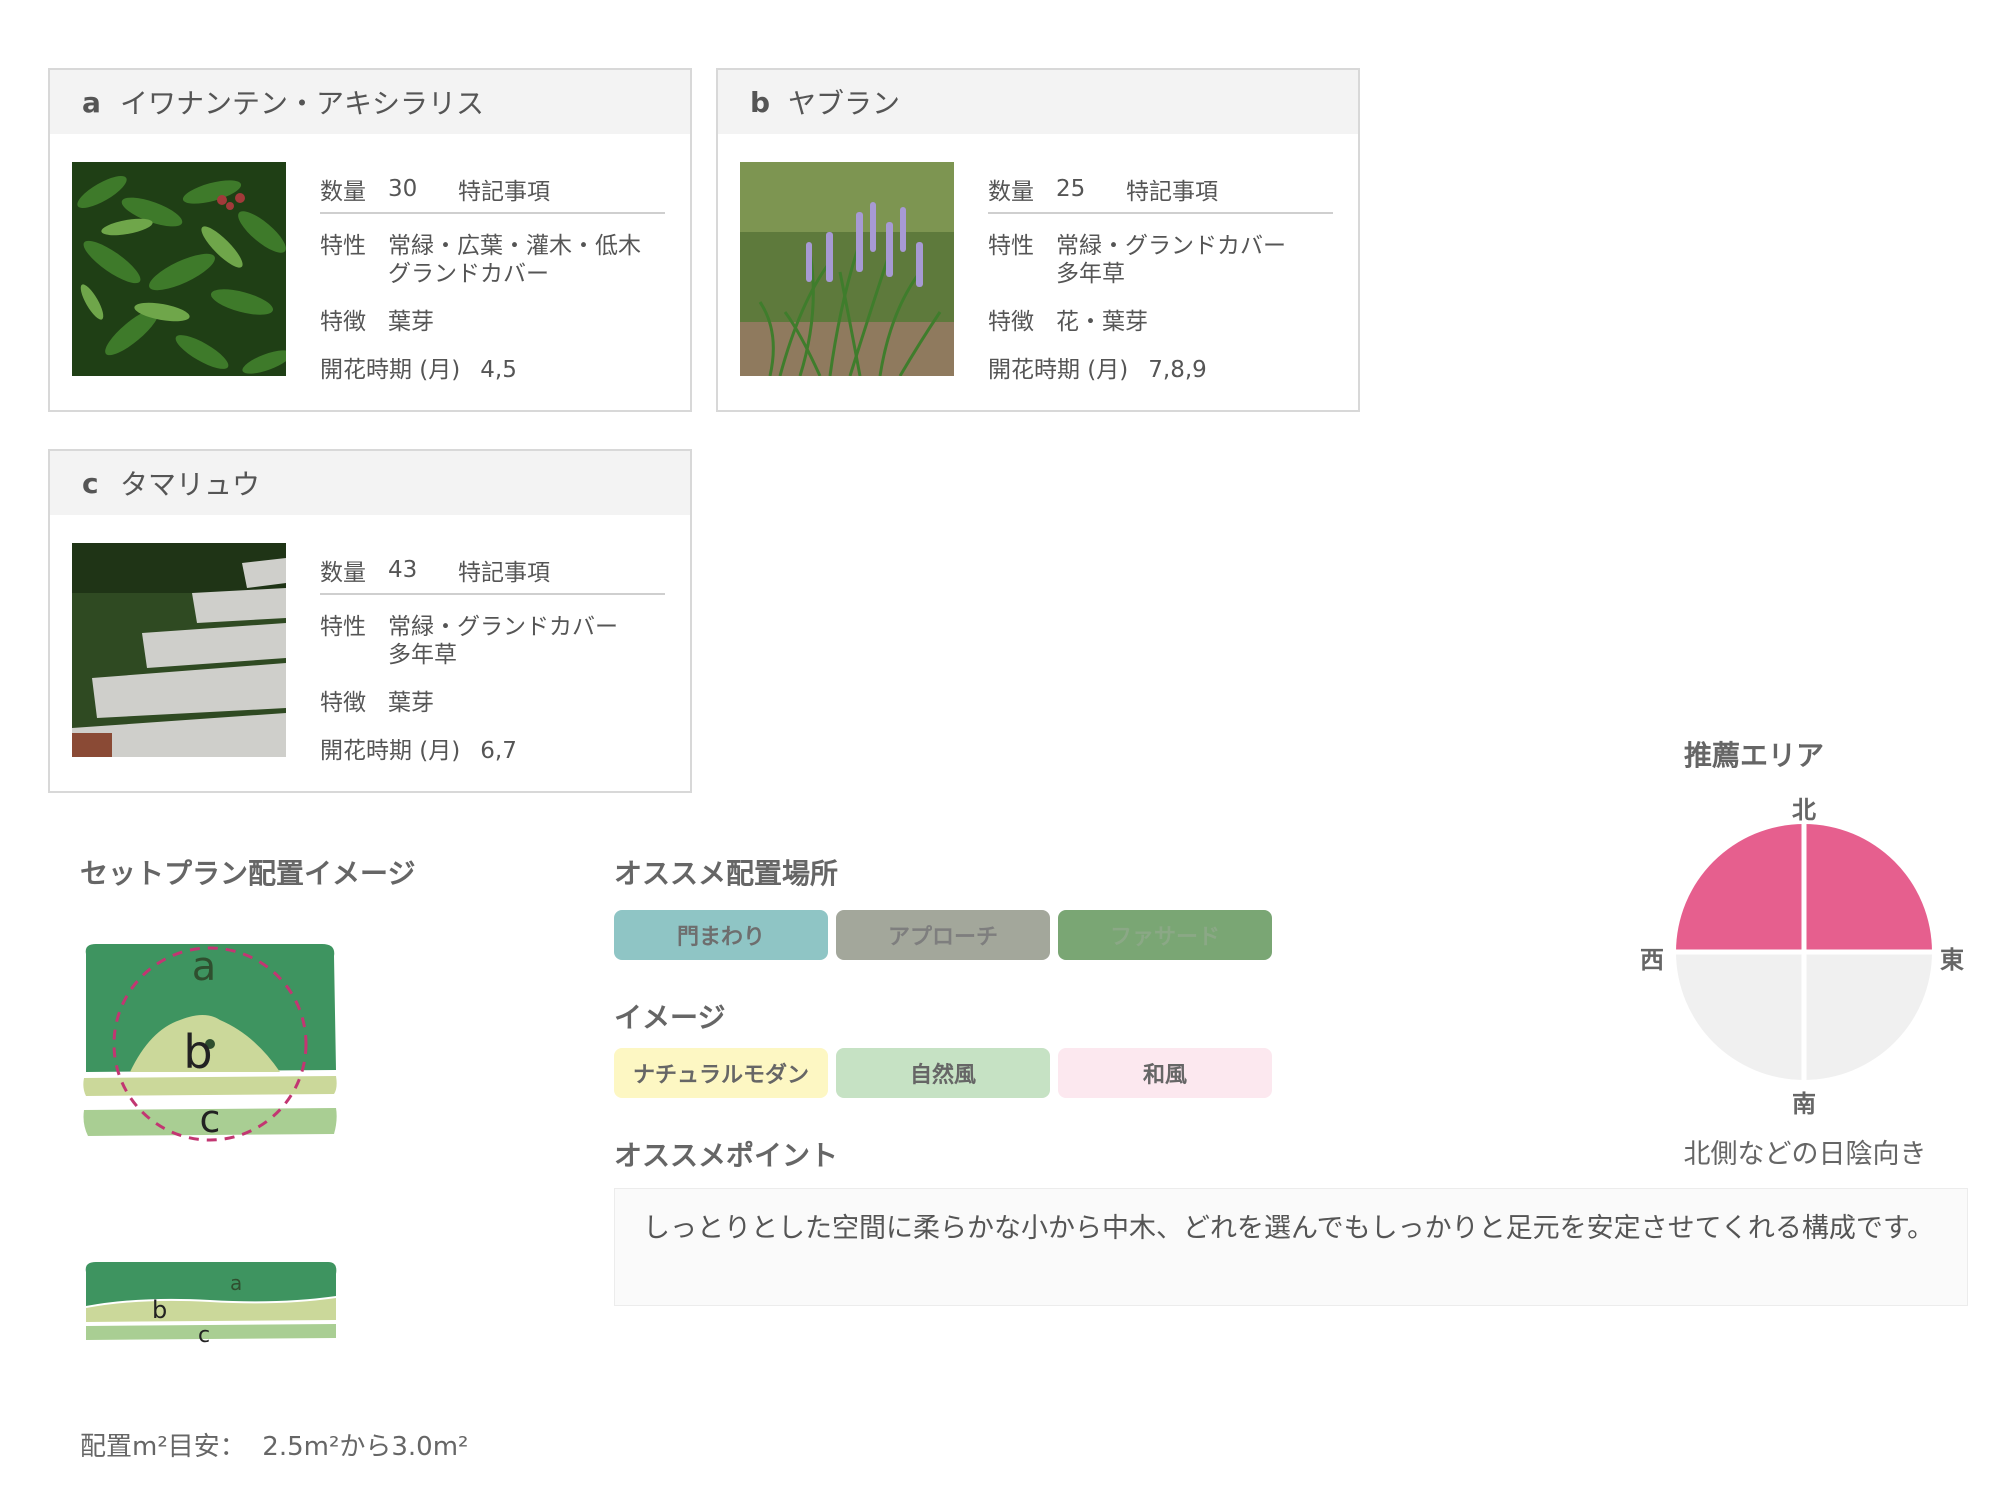  Describe the element at coordinates (1805, 1154) in the screenshot. I see `area-note: 北側などの日陰向き` at that location.